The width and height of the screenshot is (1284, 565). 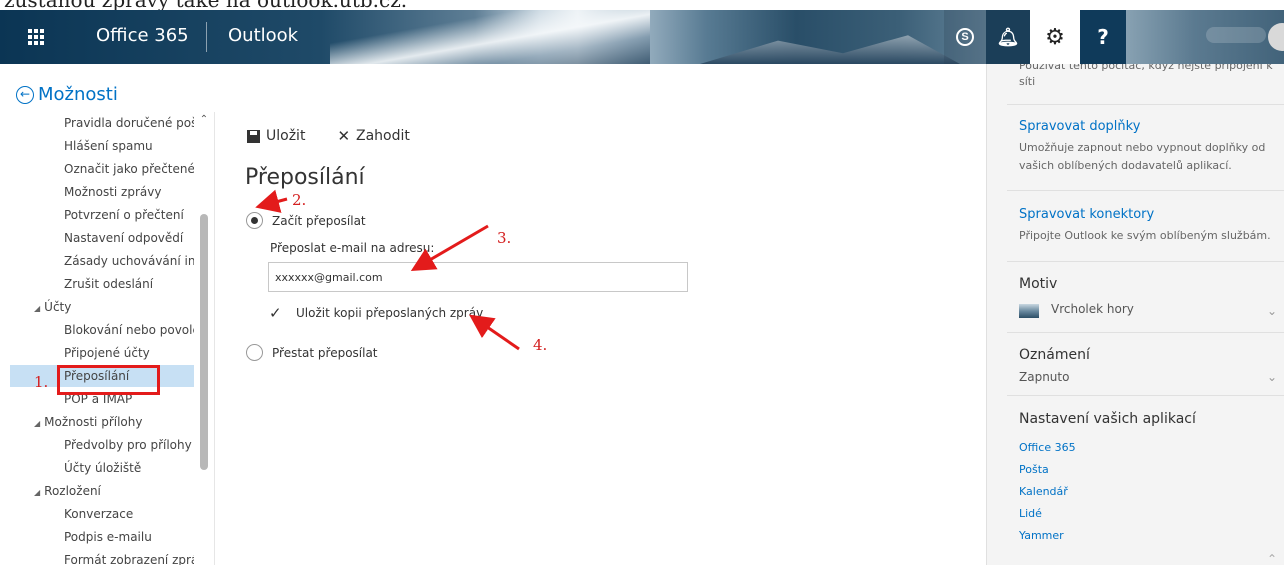 What do you see at coordinates (1054, 355) in the screenshot?
I see `notifications-heading: Oznámení` at bounding box center [1054, 355].